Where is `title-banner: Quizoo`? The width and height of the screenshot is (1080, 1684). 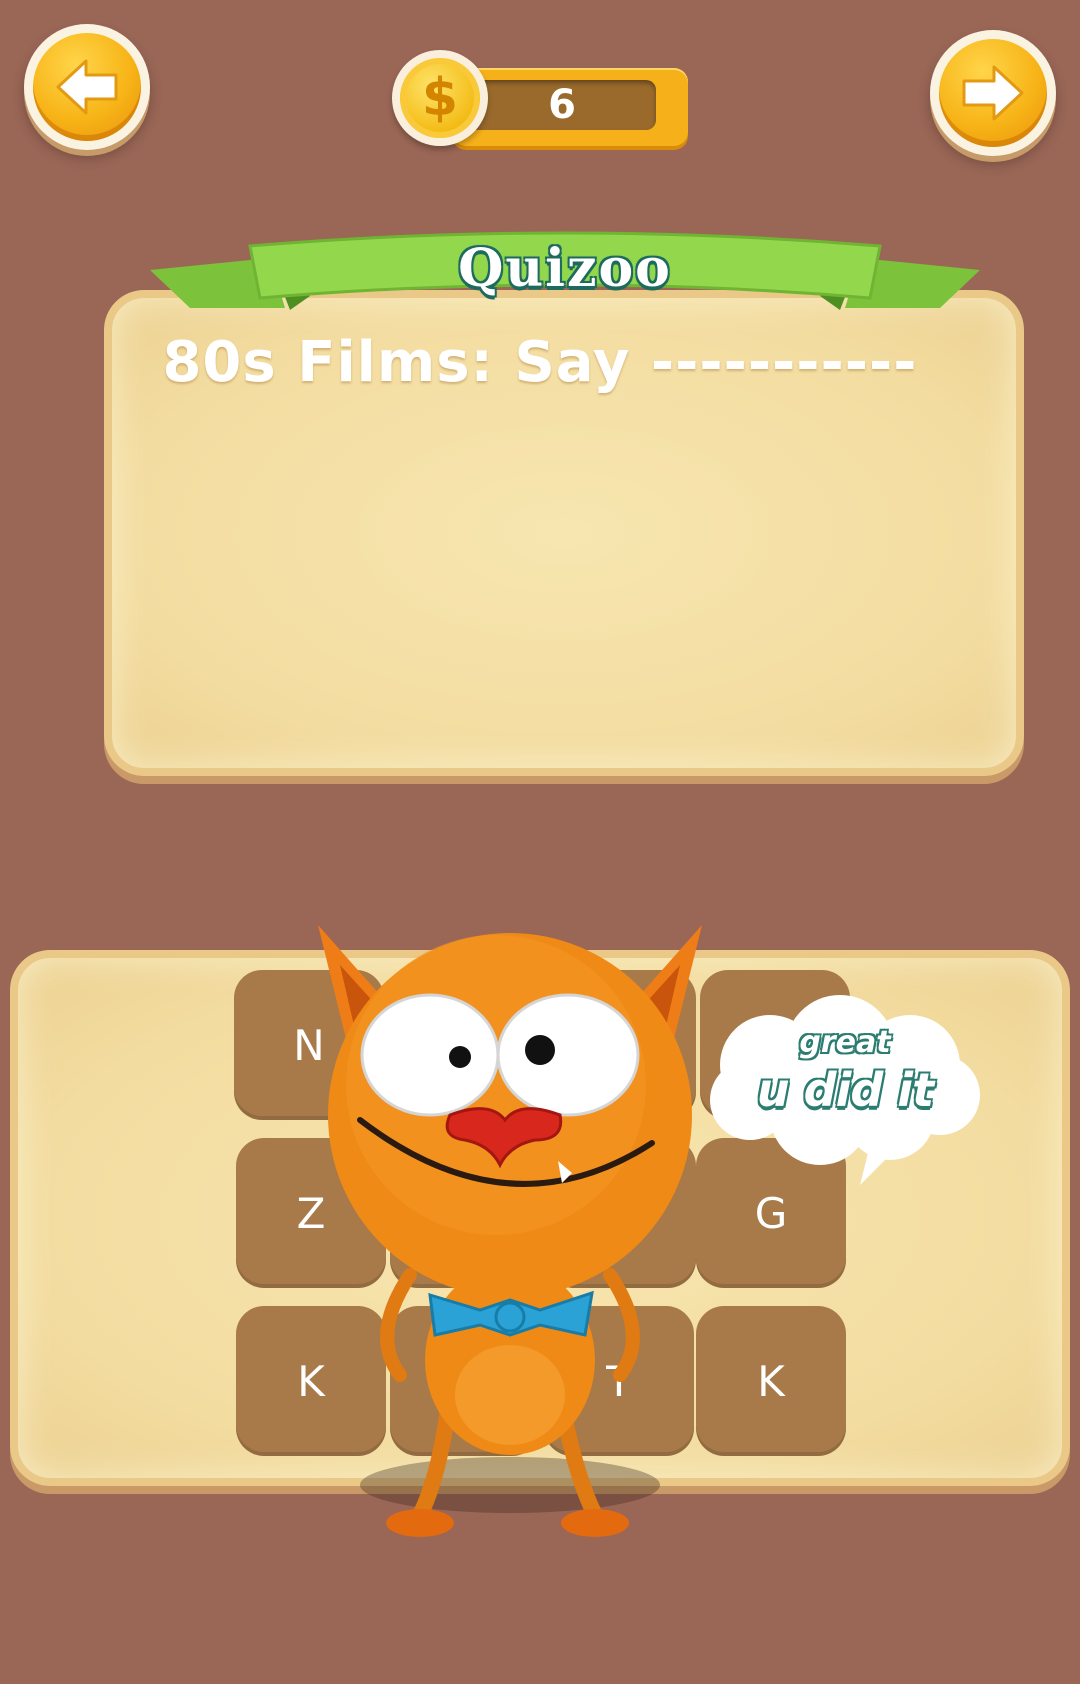
title-banner: Quizoo is located at coordinates (565, 283).